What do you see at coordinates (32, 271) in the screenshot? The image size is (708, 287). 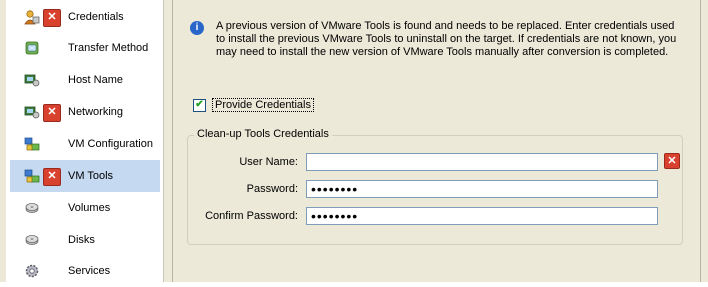 I see `gear-icon` at bounding box center [32, 271].